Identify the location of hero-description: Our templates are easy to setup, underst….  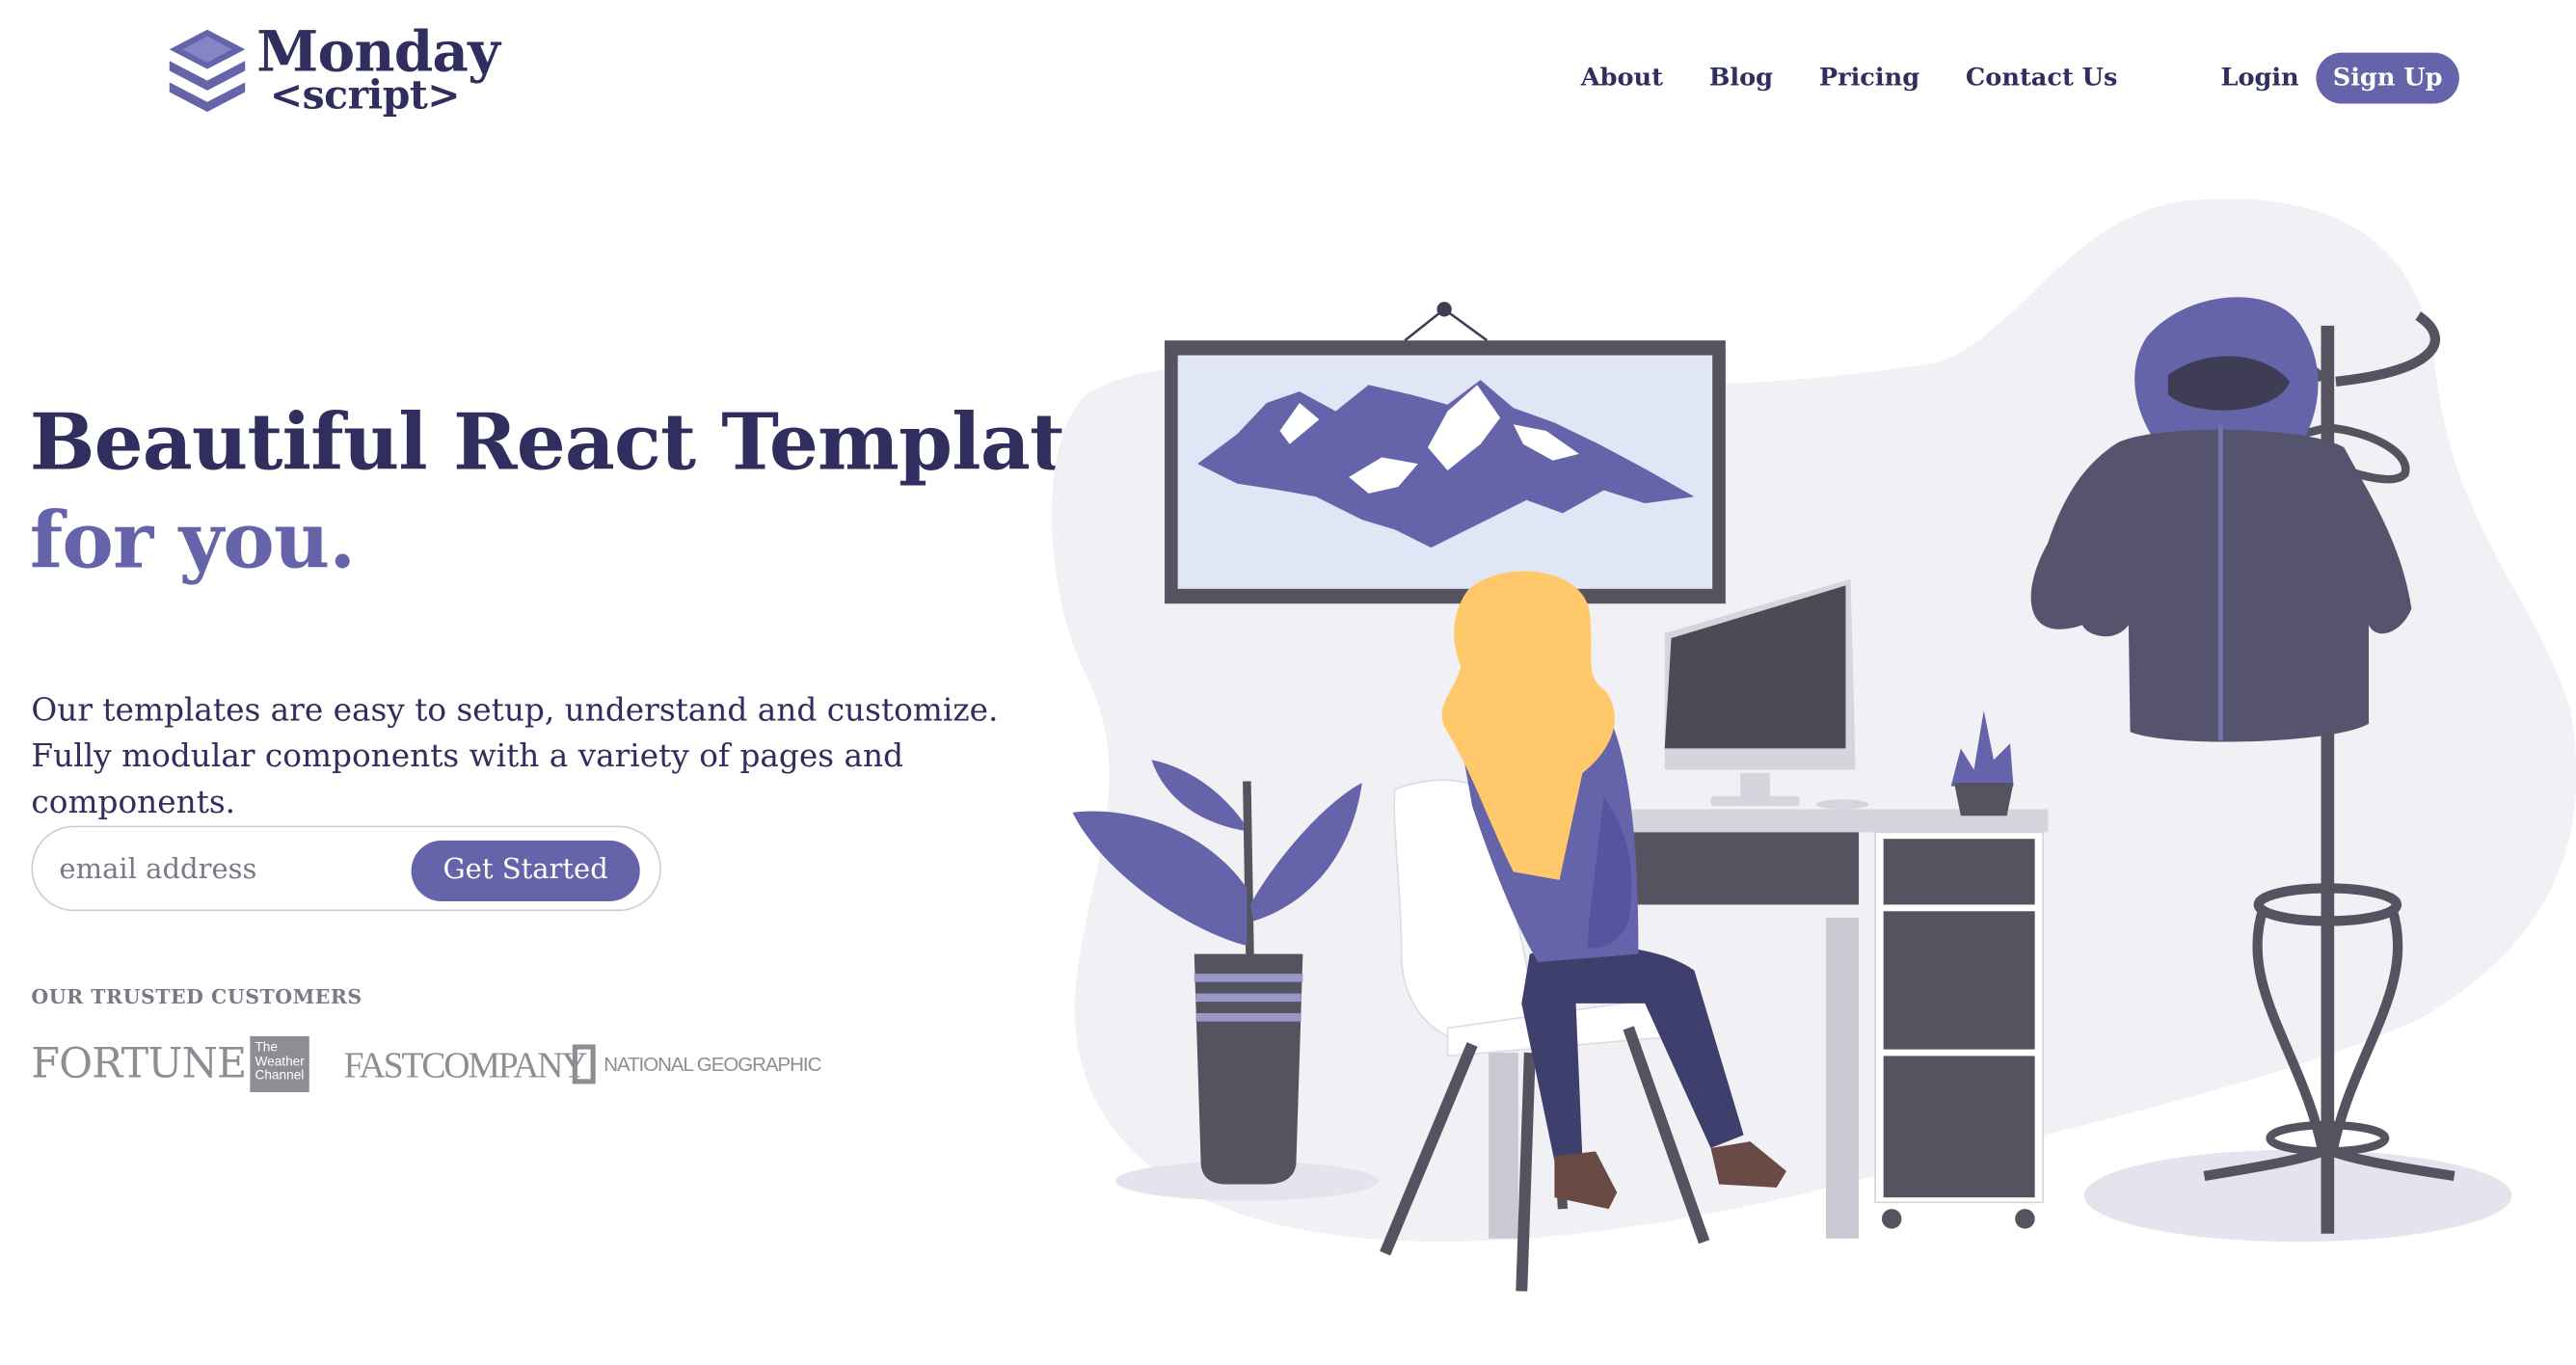
(515, 756).